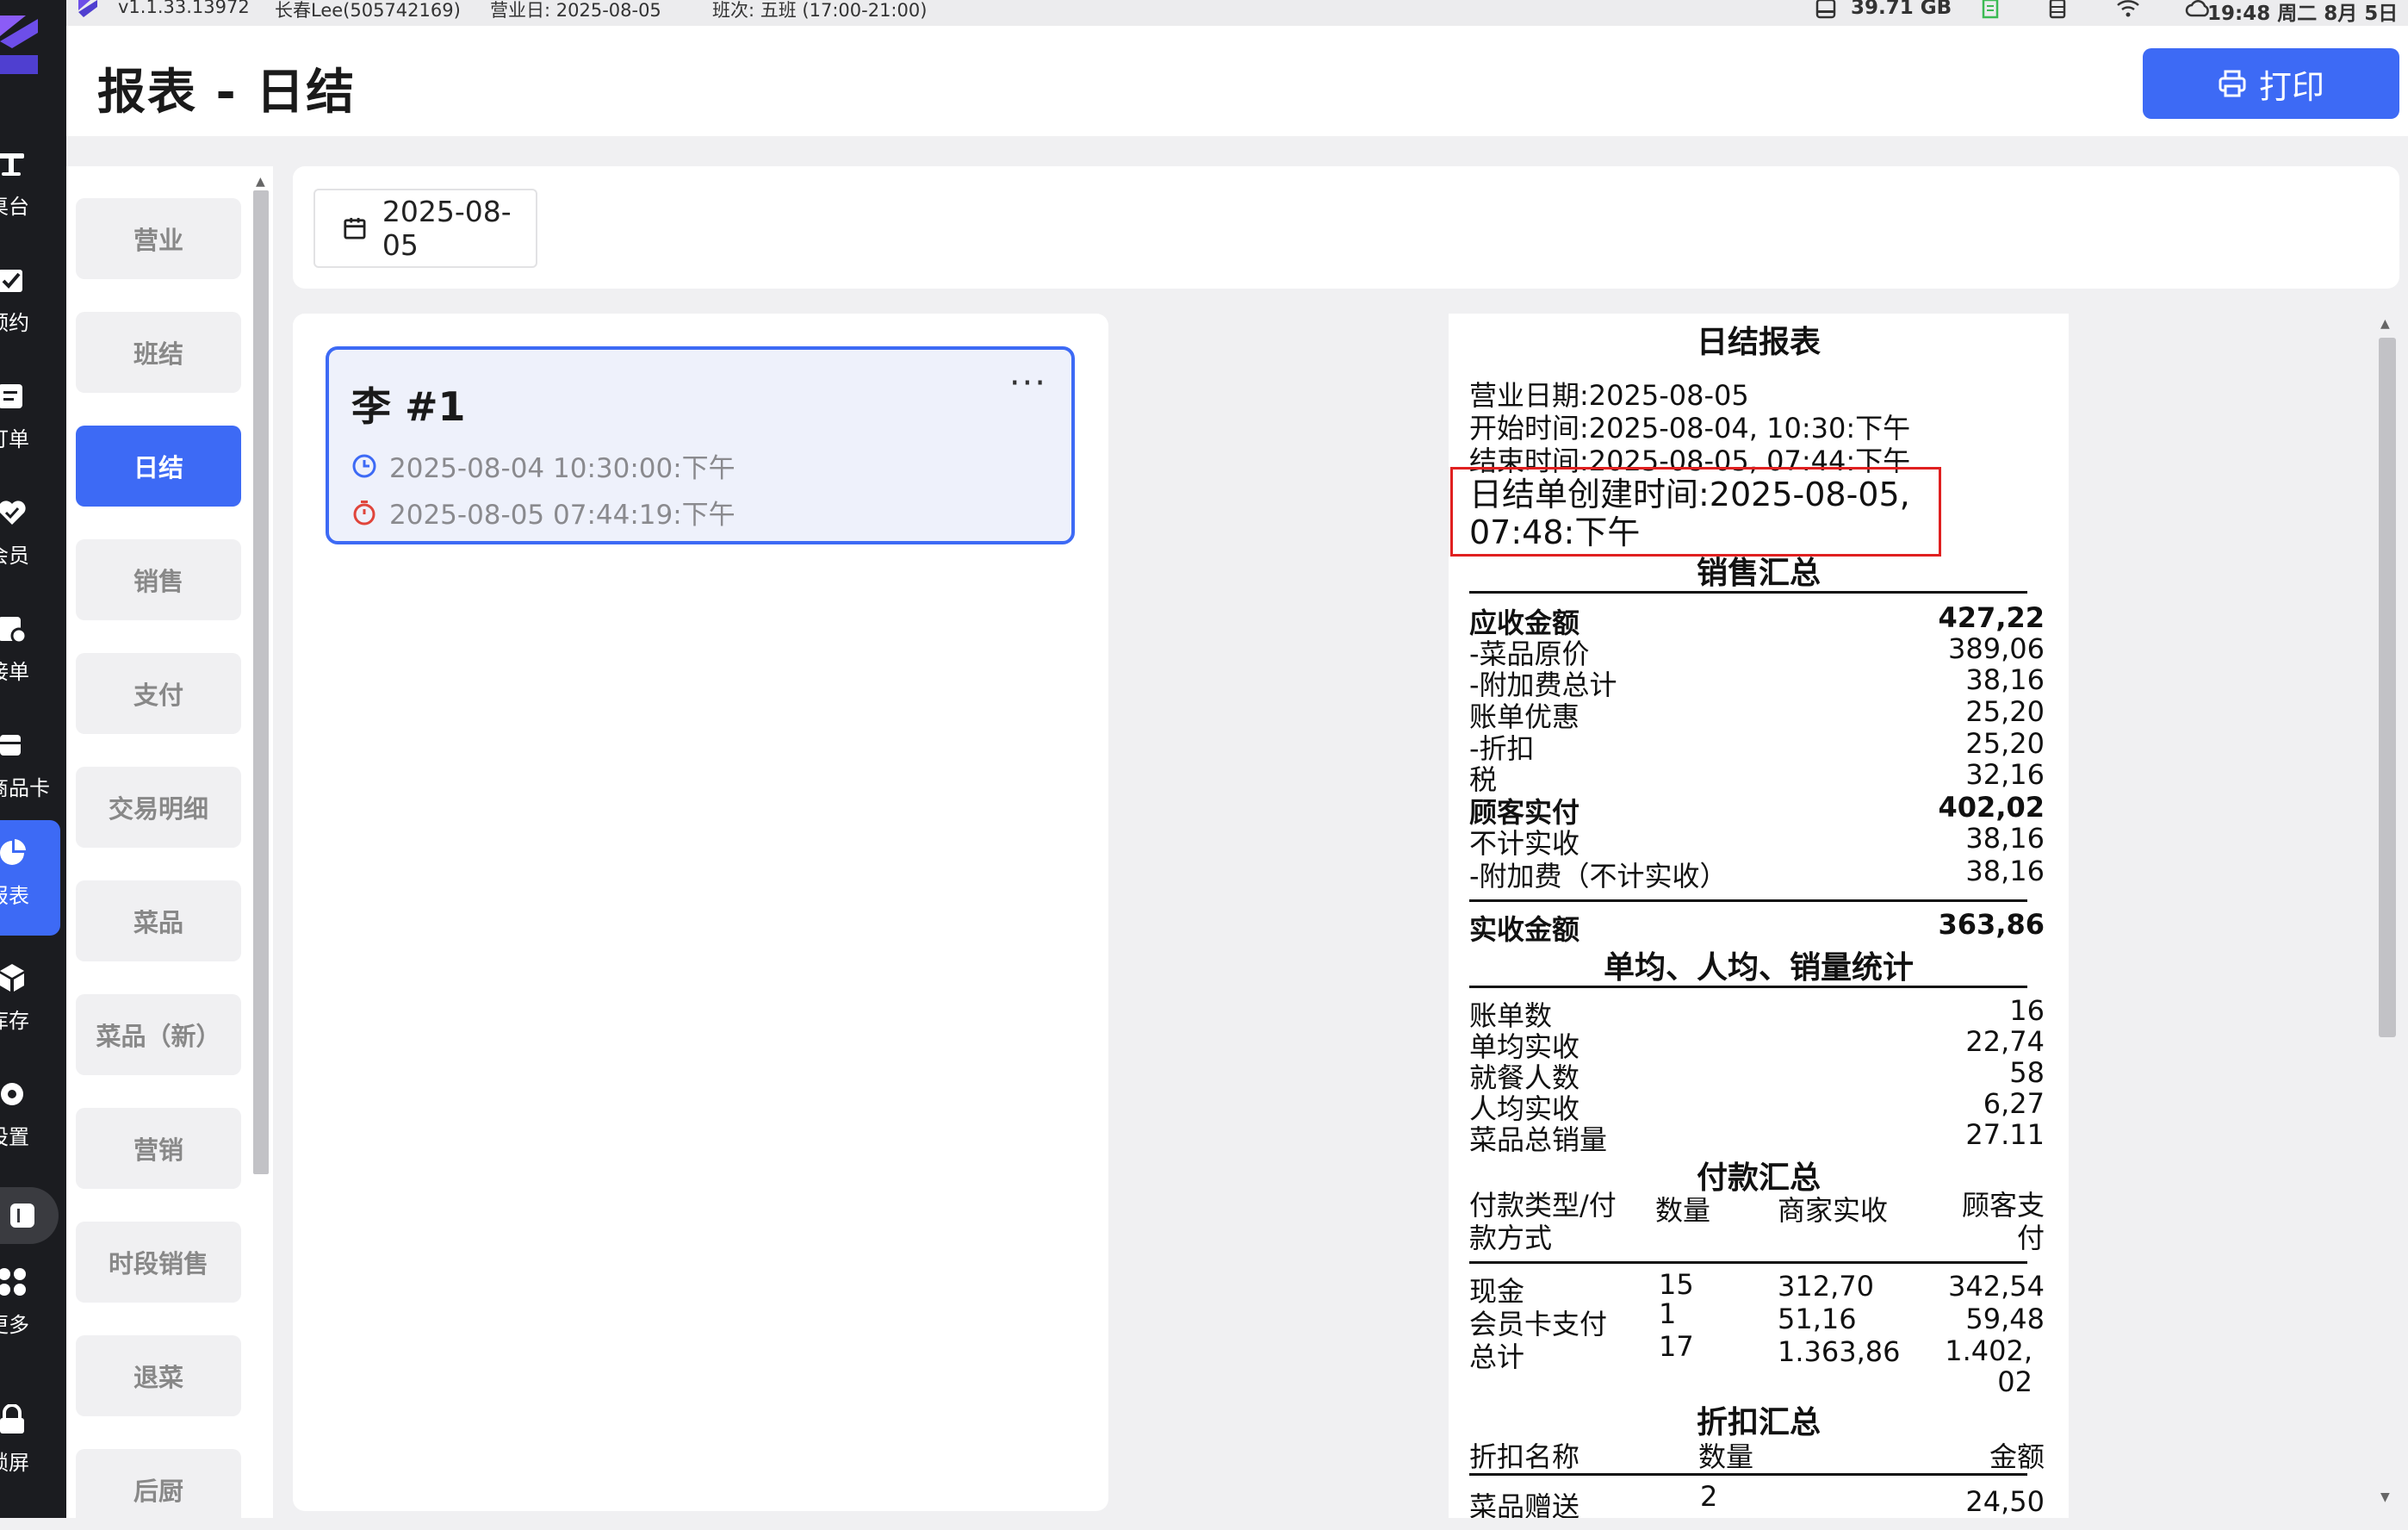  I want to click on nav-item-shift-settlement: 班结, so click(158, 352).